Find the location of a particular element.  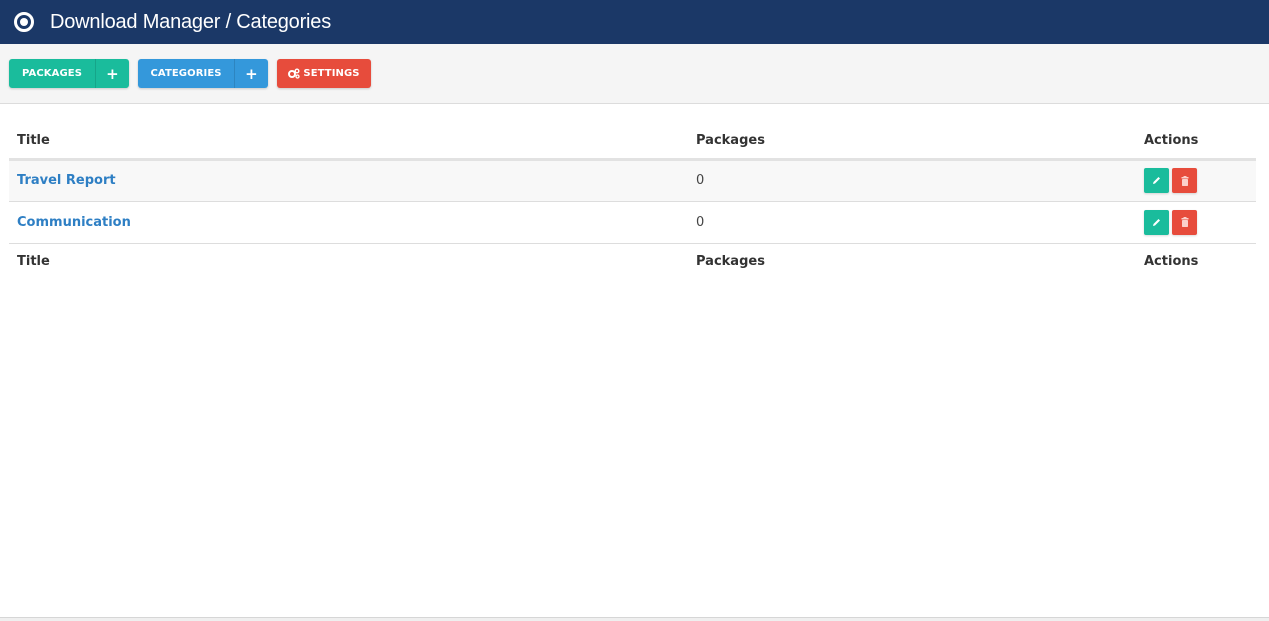

table-row: Communication 0 is located at coordinates (632, 222).